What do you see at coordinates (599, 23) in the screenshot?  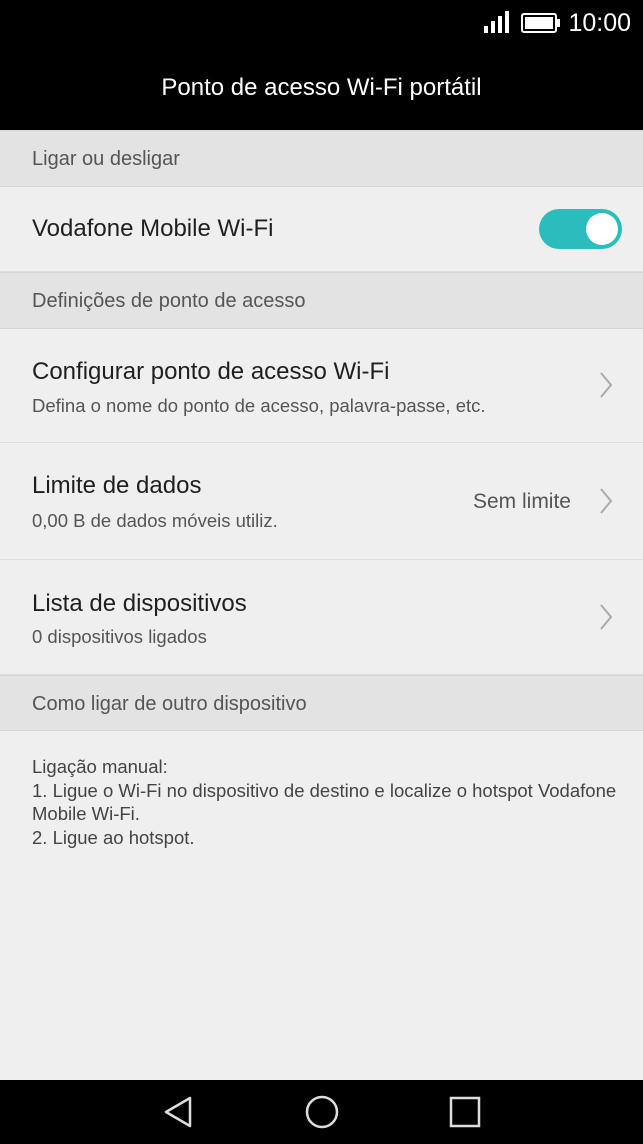 I see `status-time: 10:00` at bounding box center [599, 23].